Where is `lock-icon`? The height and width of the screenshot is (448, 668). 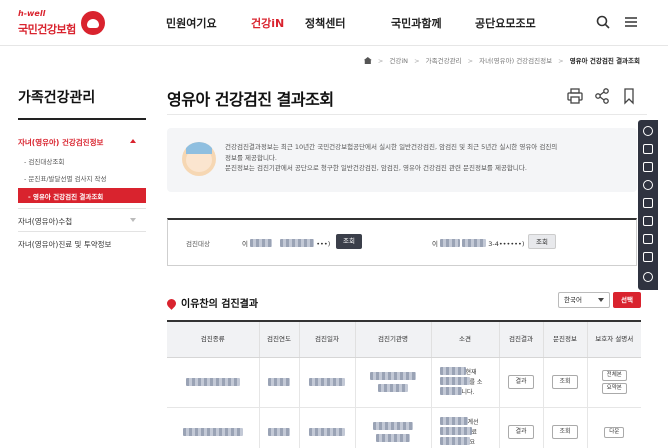
lock-icon is located at coordinates (648, 203).